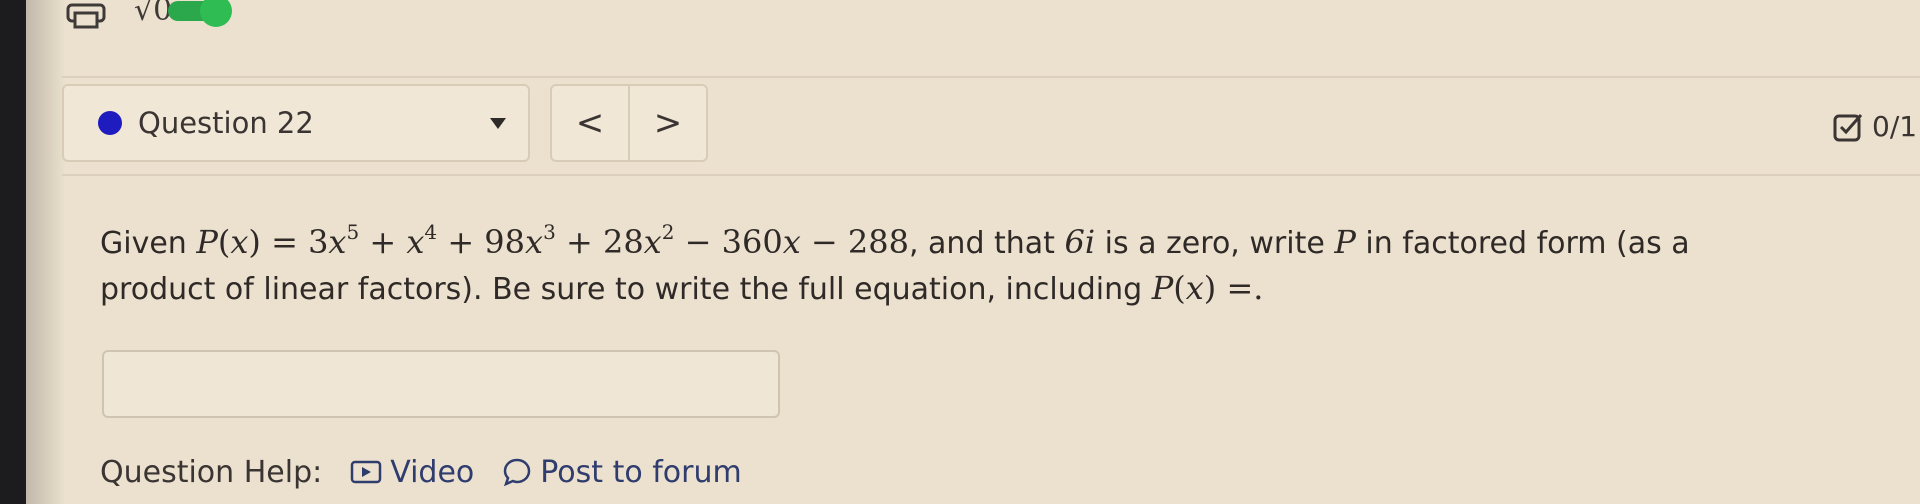 This screenshot has width=1920, height=504. What do you see at coordinates (110, 123) in the screenshot?
I see `question-status-dot` at bounding box center [110, 123].